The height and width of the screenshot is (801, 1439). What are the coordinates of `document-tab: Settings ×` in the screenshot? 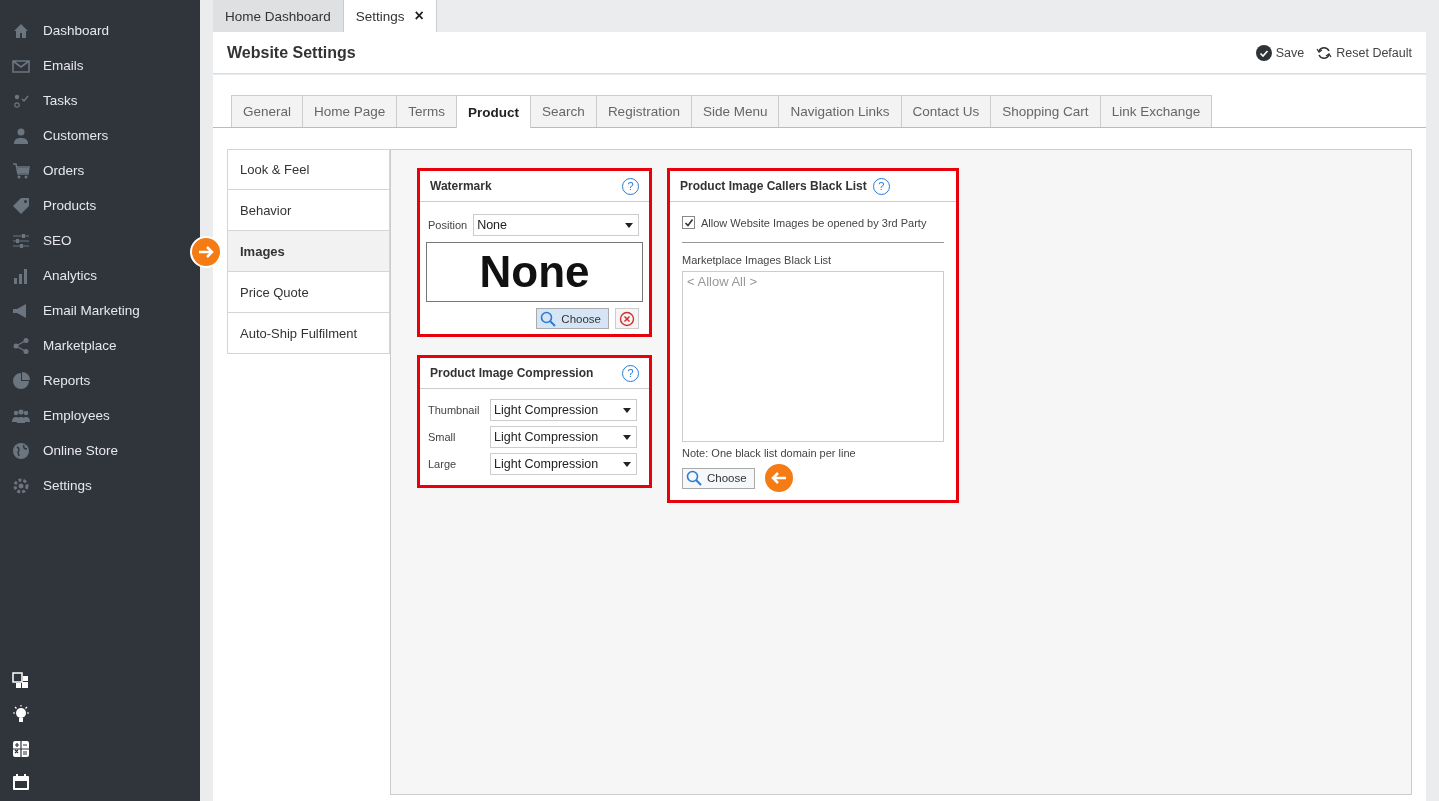 It's located at (390, 16).